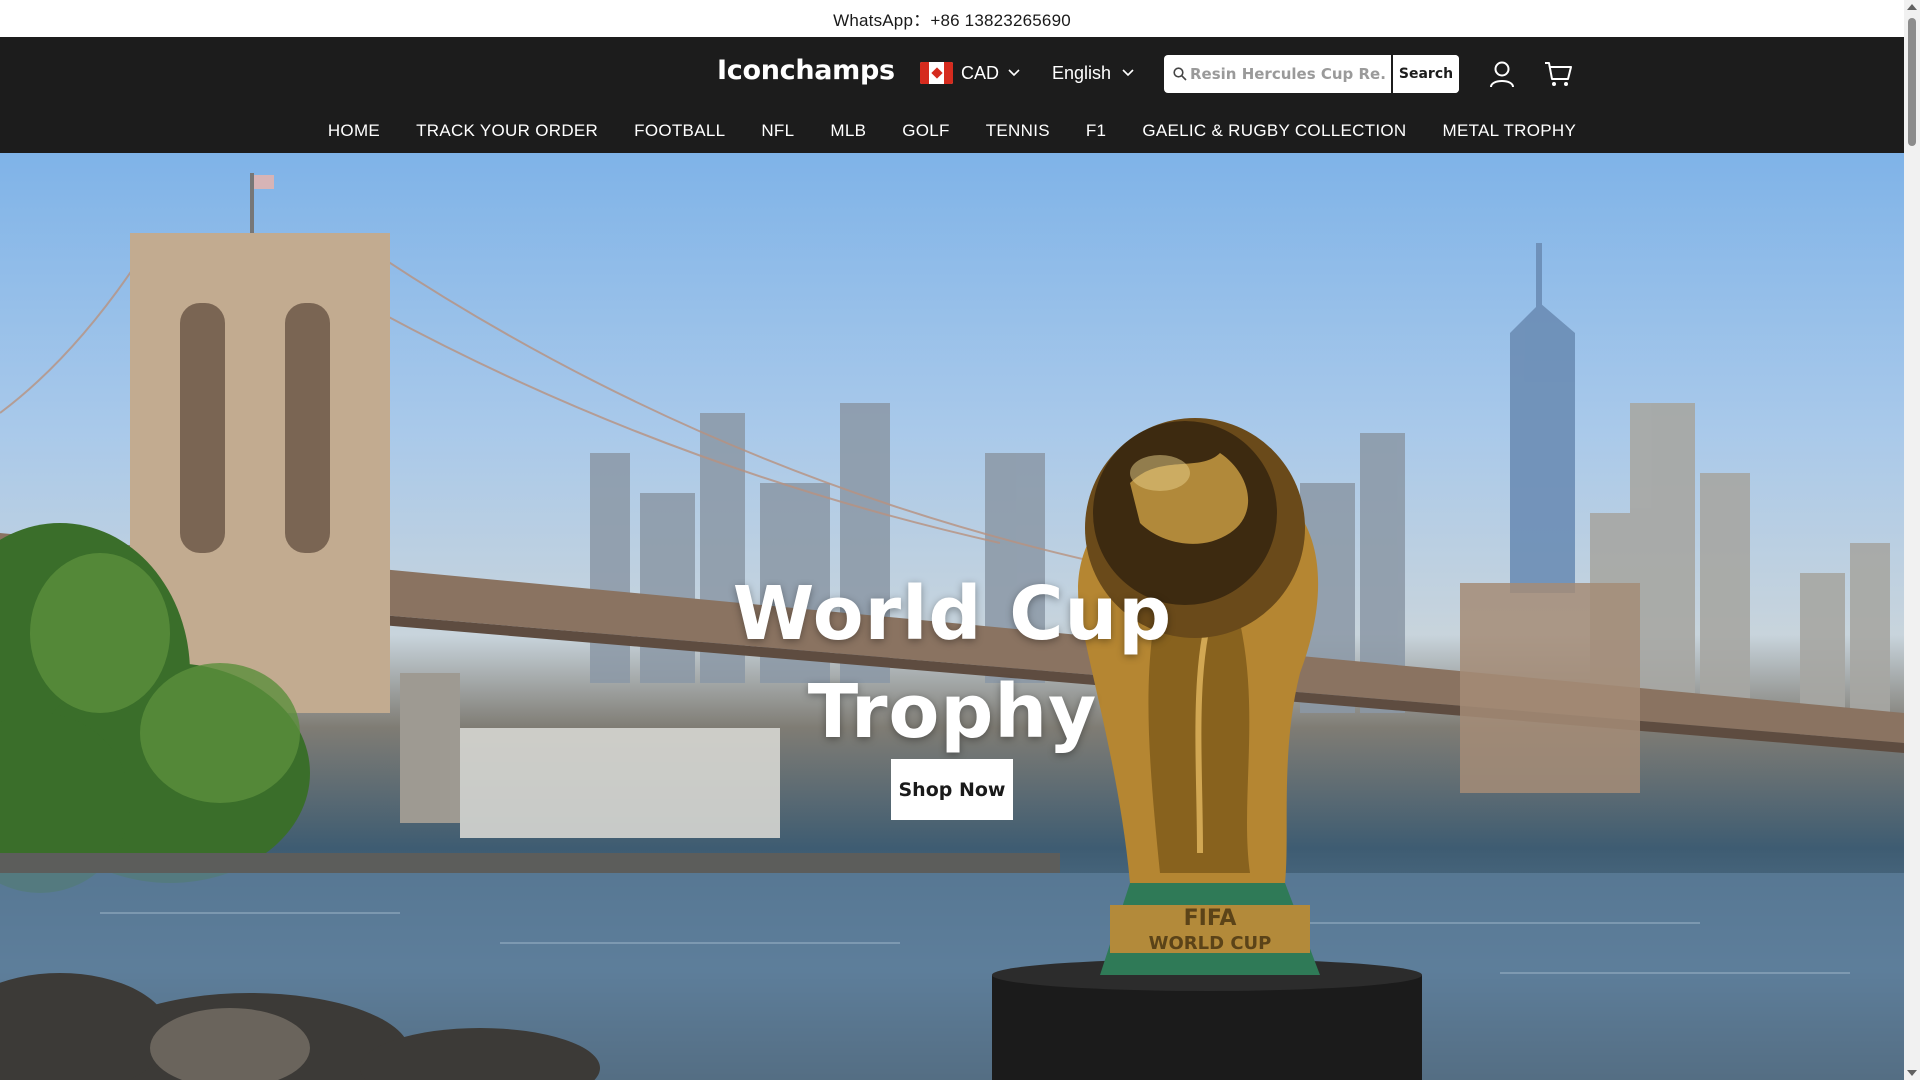 Image resolution: width=1920 pixels, height=1080 pixels. Describe the element at coordinates (980, 72) in the screenshot. I see `currency-code: CAD` at that location.